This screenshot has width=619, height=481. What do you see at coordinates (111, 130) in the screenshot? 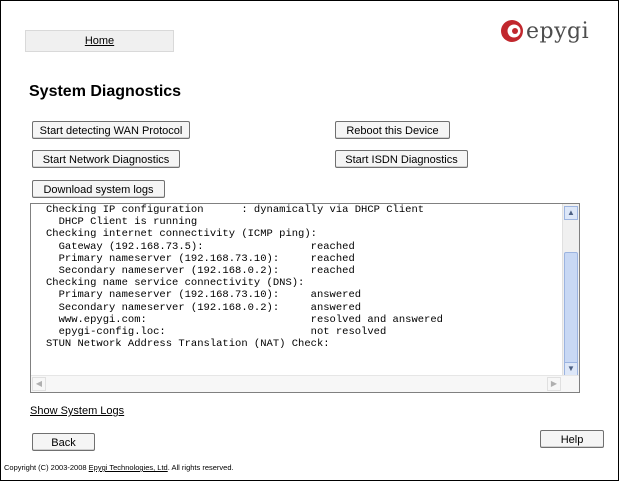
I see `start-wan-protocol-button: Start detecting WAN Protocol` at bounding box center [111, 130].